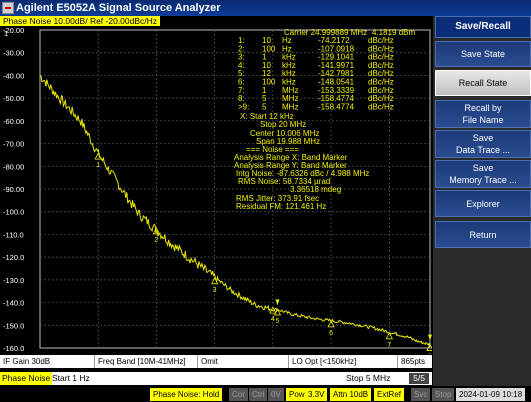  What do you see at coordinates (207, 361) in the screenshot?
I see `omit: Omit` at bounding box center [207, 361].